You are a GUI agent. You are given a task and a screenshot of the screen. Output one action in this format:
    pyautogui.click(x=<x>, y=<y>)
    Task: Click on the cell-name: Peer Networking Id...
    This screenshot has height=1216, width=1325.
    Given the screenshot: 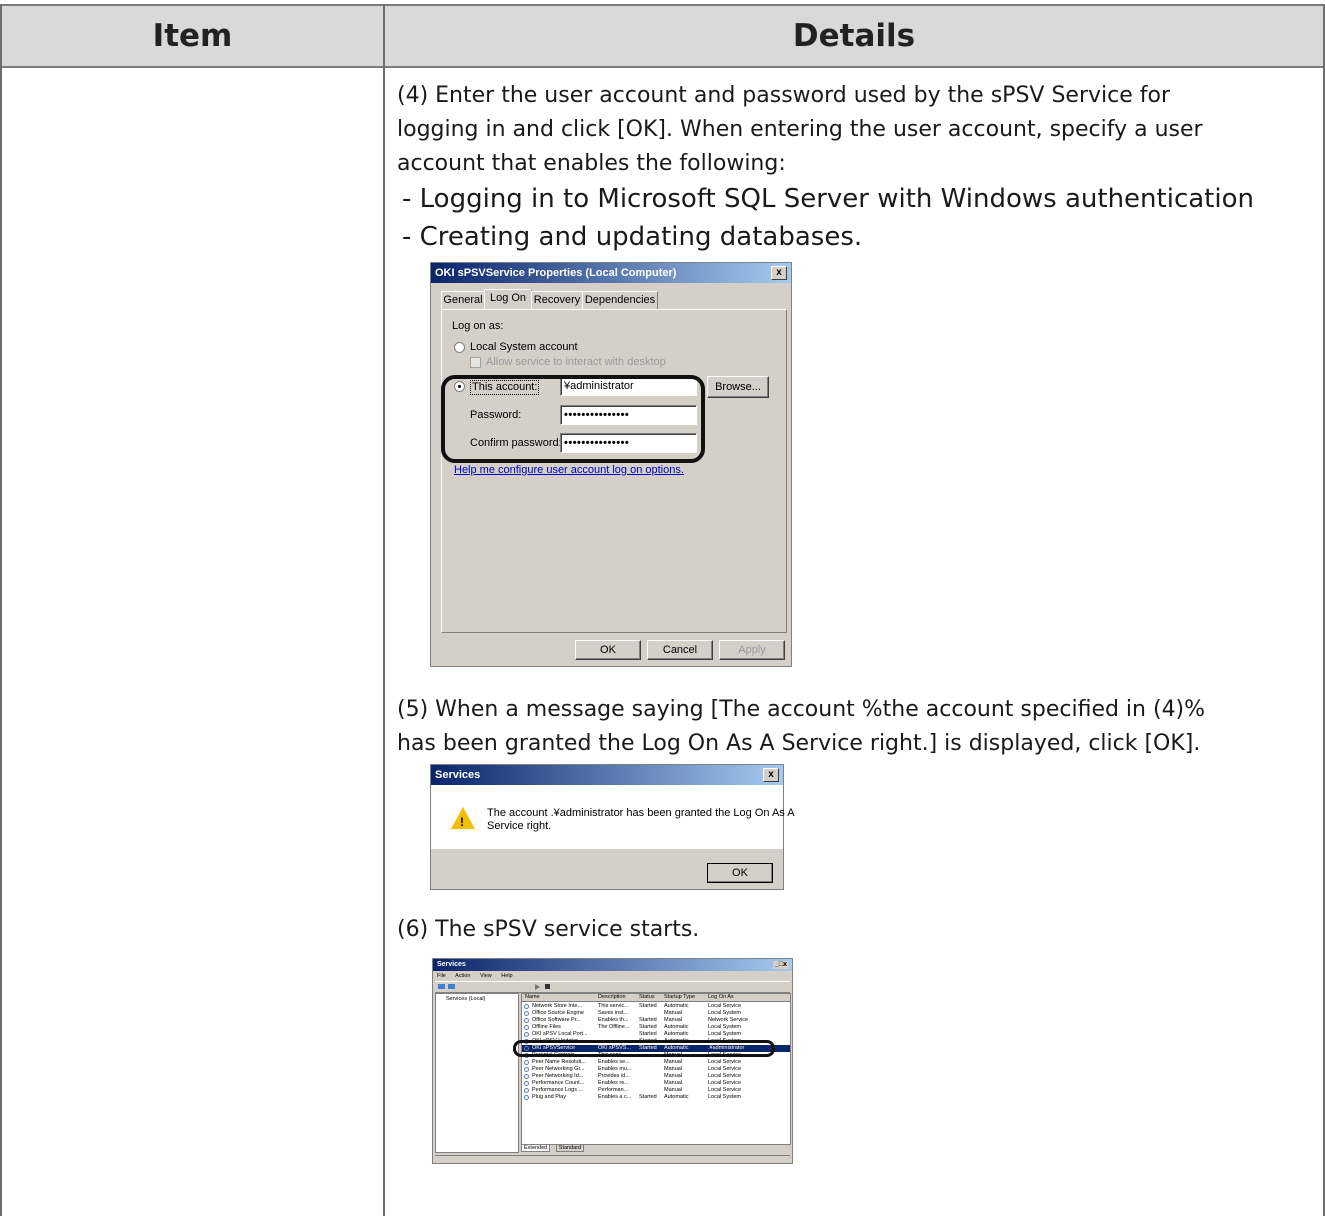 What is the action you would take?
    pyautogui.click(x=558, y=1076)
    